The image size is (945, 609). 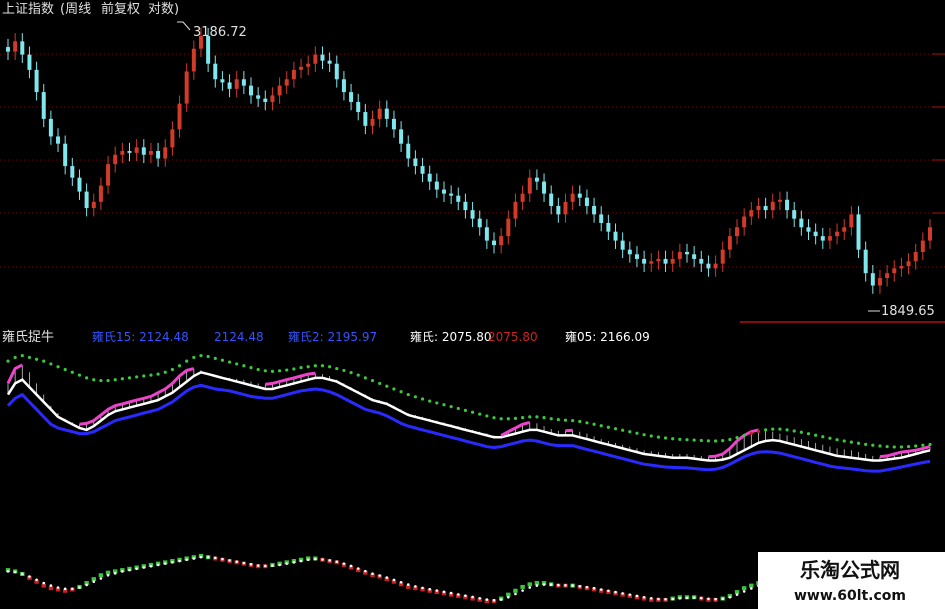 What do you see at coordinates (28, 337) in the screenshot?
I see `indicator-name: 雍氏捉牛` at bounding box center [28, 337].